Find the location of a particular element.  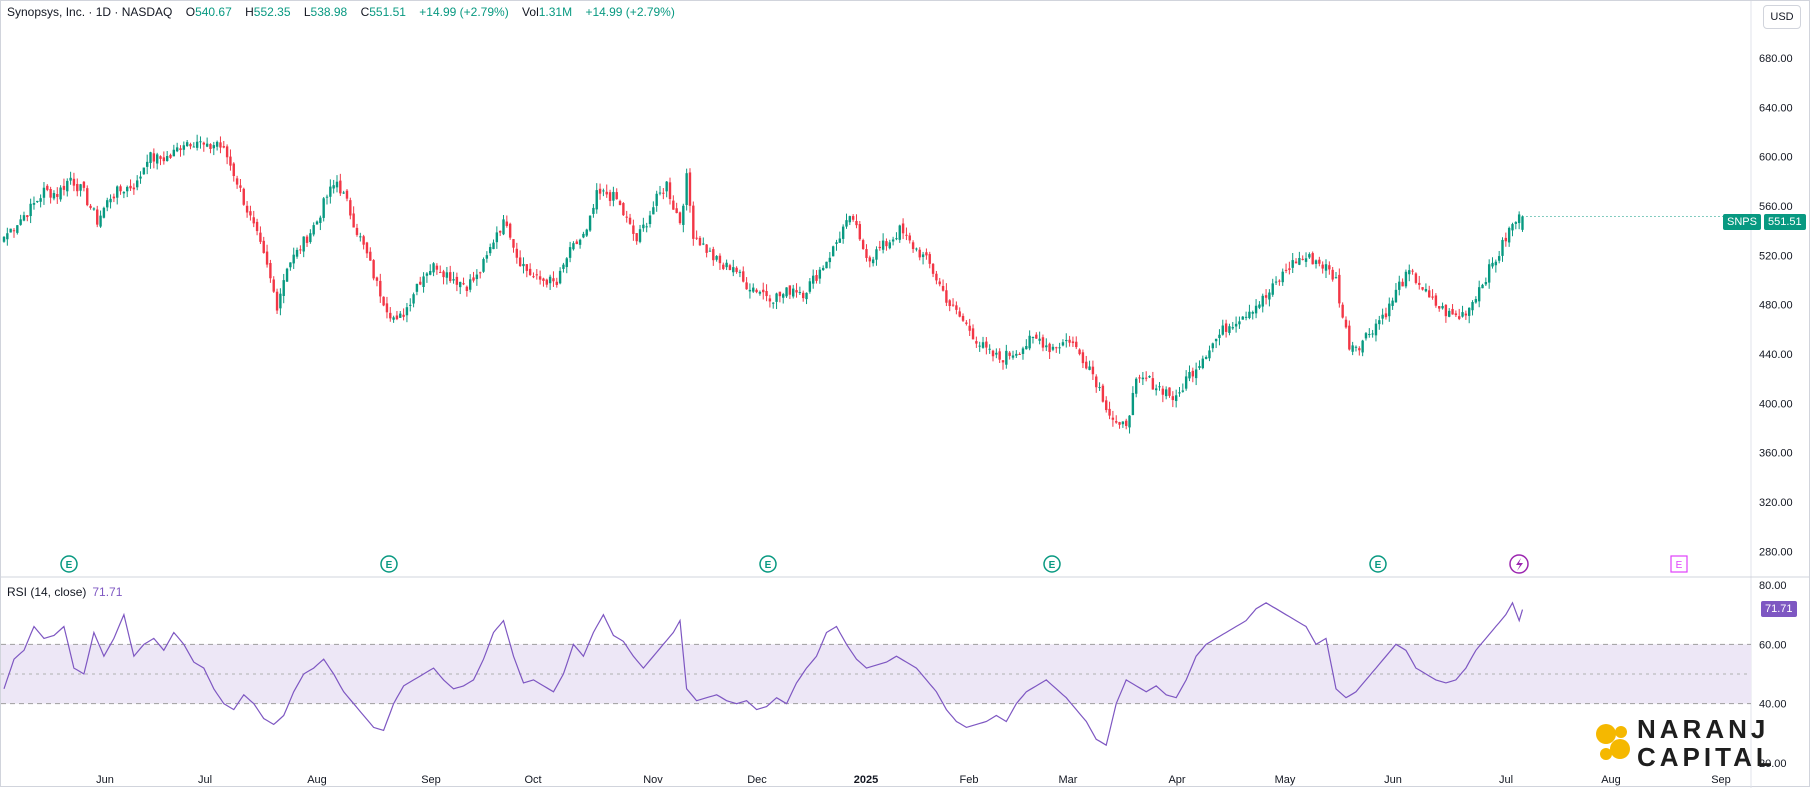

rsi-legend: RSI (14, close) 71.71 is located at coordinates (64, 592).